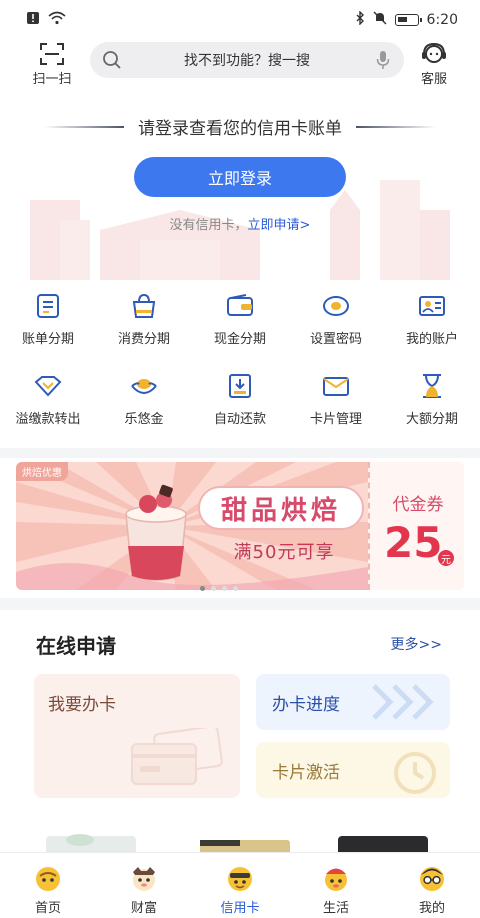 Image resolution: width=480 pixels, height=918 pixels. I want to click on section-title: 在线申请, so click(76, 646).